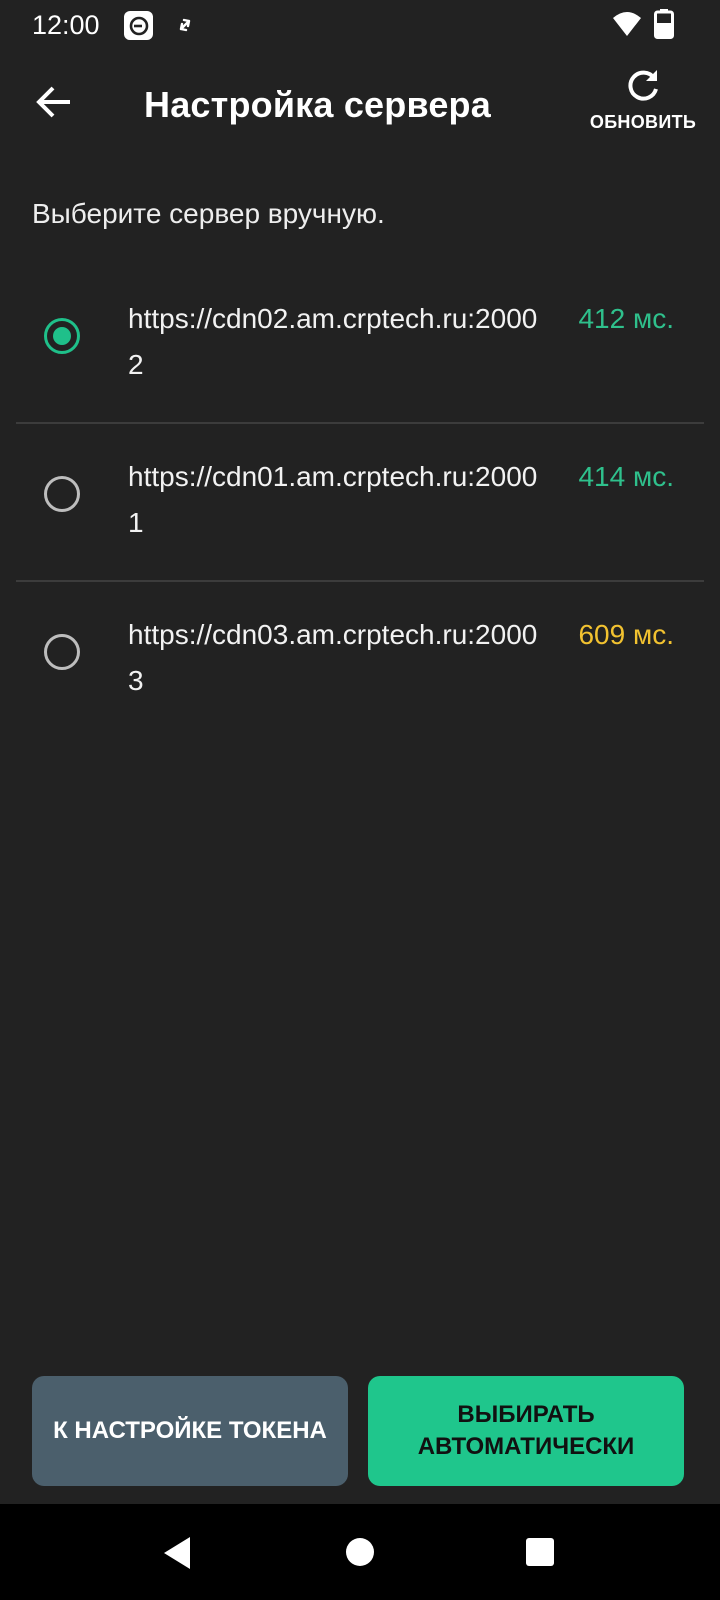 This screenshot has width=720, height=1600. Describe the element at coordinates (333, 499) in the screenshot. I see `server-url: https://cdn01.am.crptech.ru:20001` at that location.